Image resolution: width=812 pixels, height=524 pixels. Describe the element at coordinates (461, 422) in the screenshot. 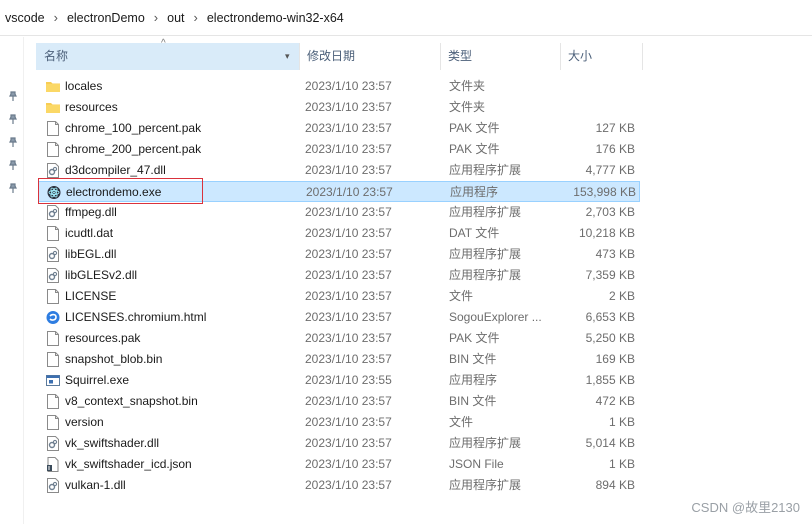

I see `file-type: 文件` at that location.